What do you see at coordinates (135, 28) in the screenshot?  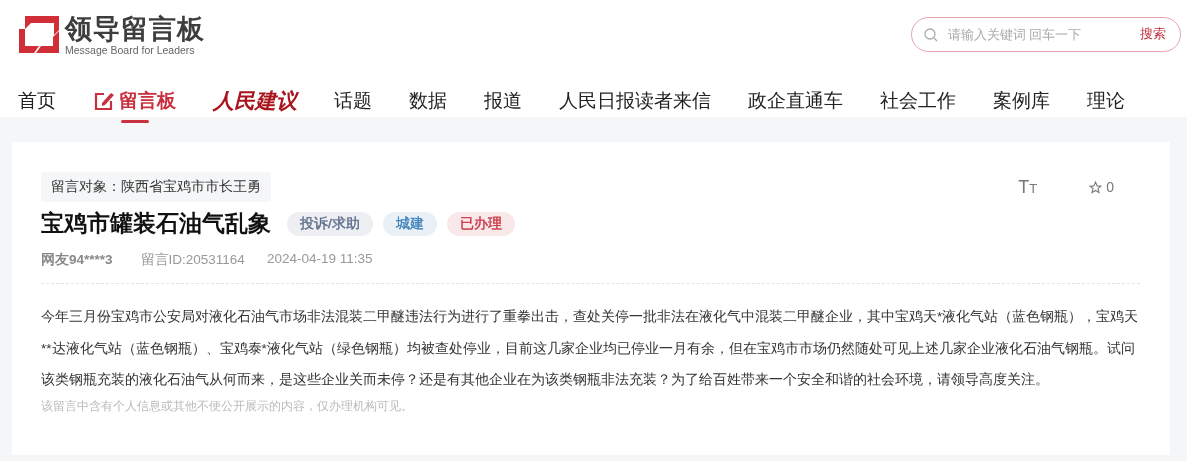 I see `logo-title: 领导留言板` at bounding box center [135, 28].